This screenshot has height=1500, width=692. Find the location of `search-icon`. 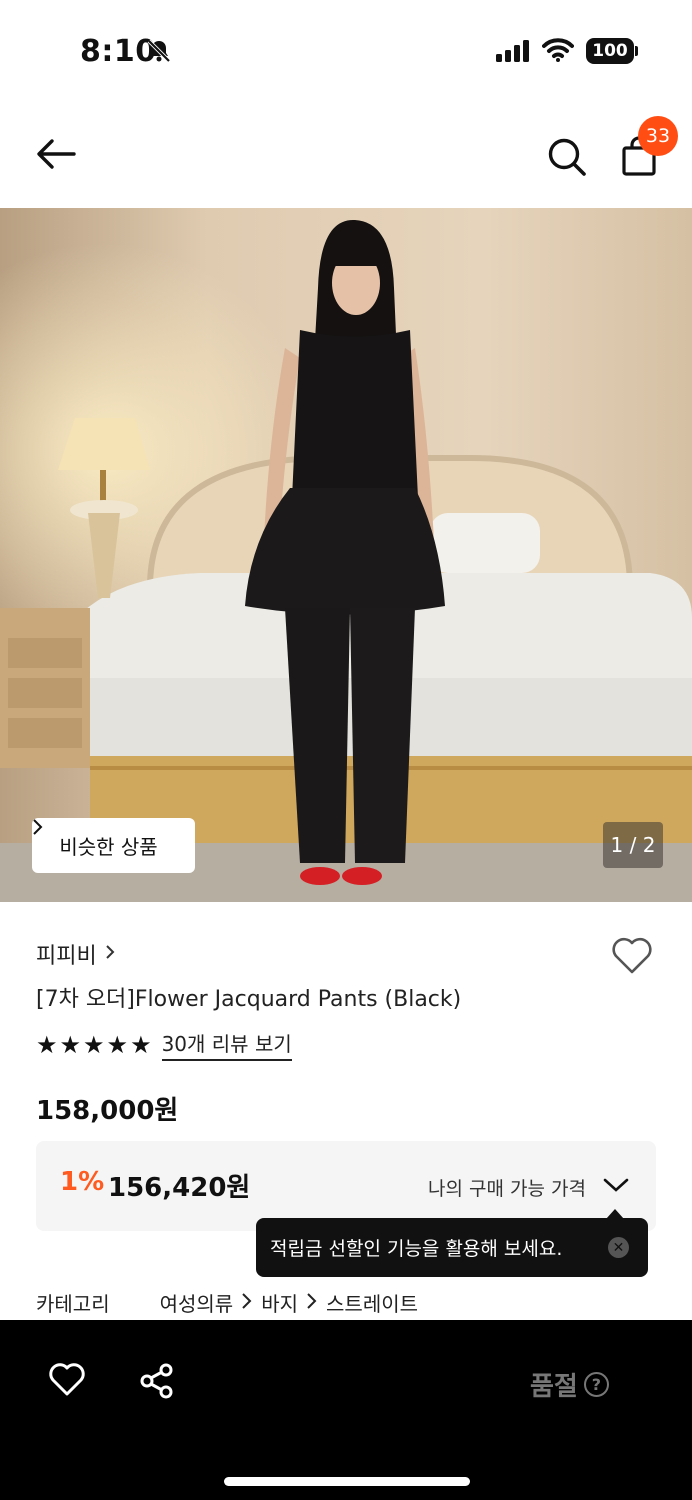

search-icon is located at coordinates (567, 159).